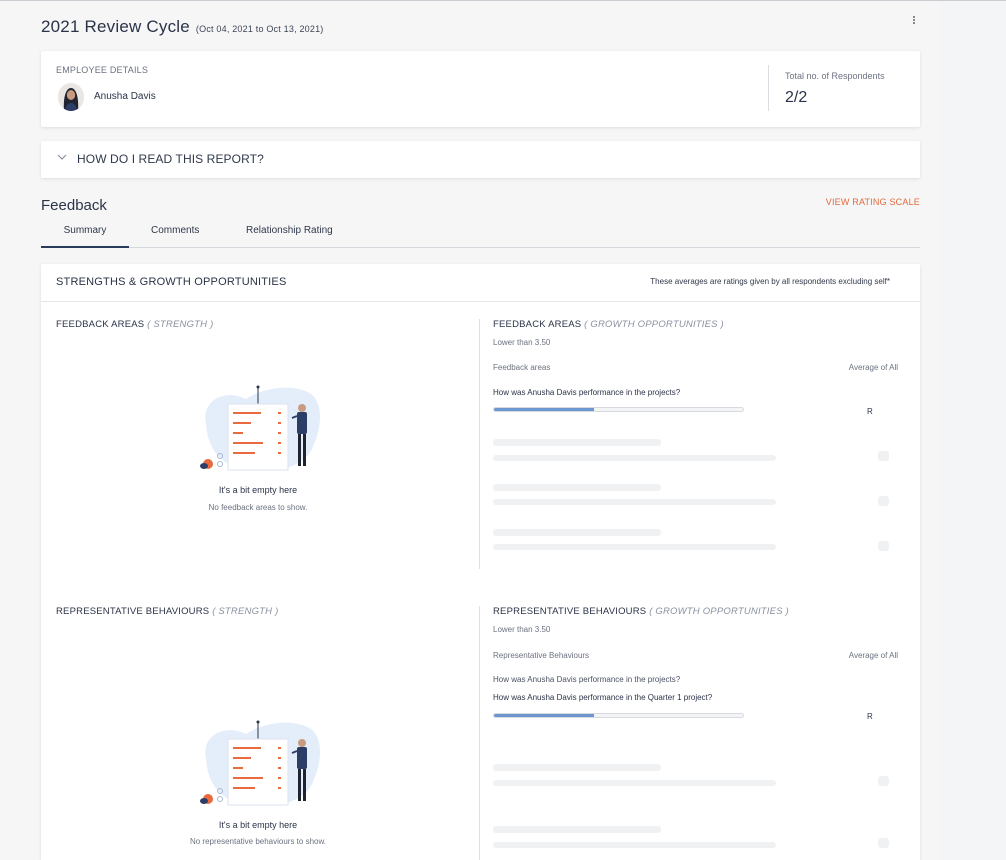 The image size is (1006, 860). What do you see at coordinates (835, 76) in the screenshot?
I see `respondents-label: Total no. of Respondents` at bounding box center [835, 76].